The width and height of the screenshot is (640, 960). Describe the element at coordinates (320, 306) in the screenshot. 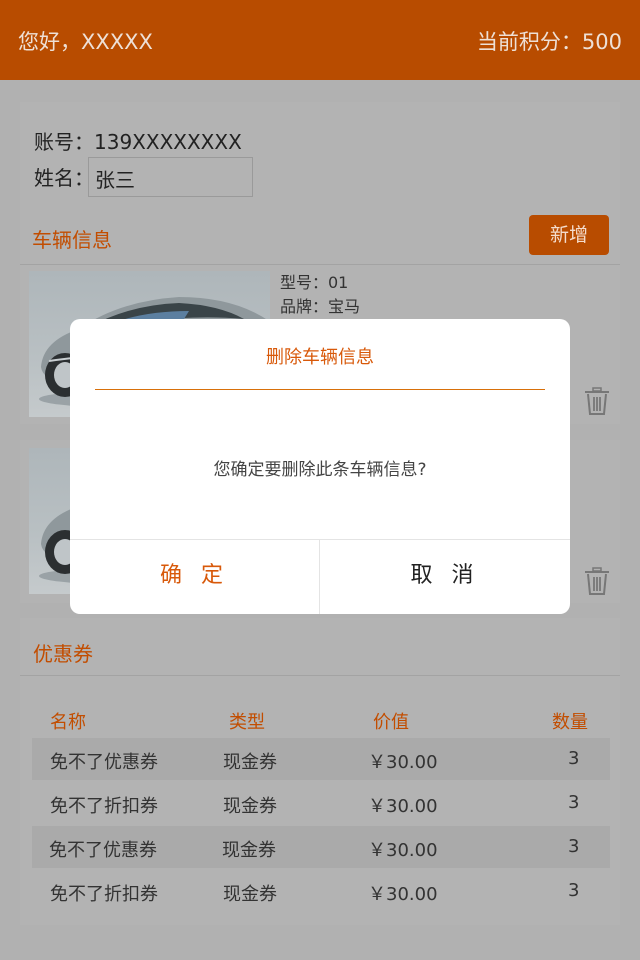

I see `vehicle-brand: 品牌：宝马` at that location.